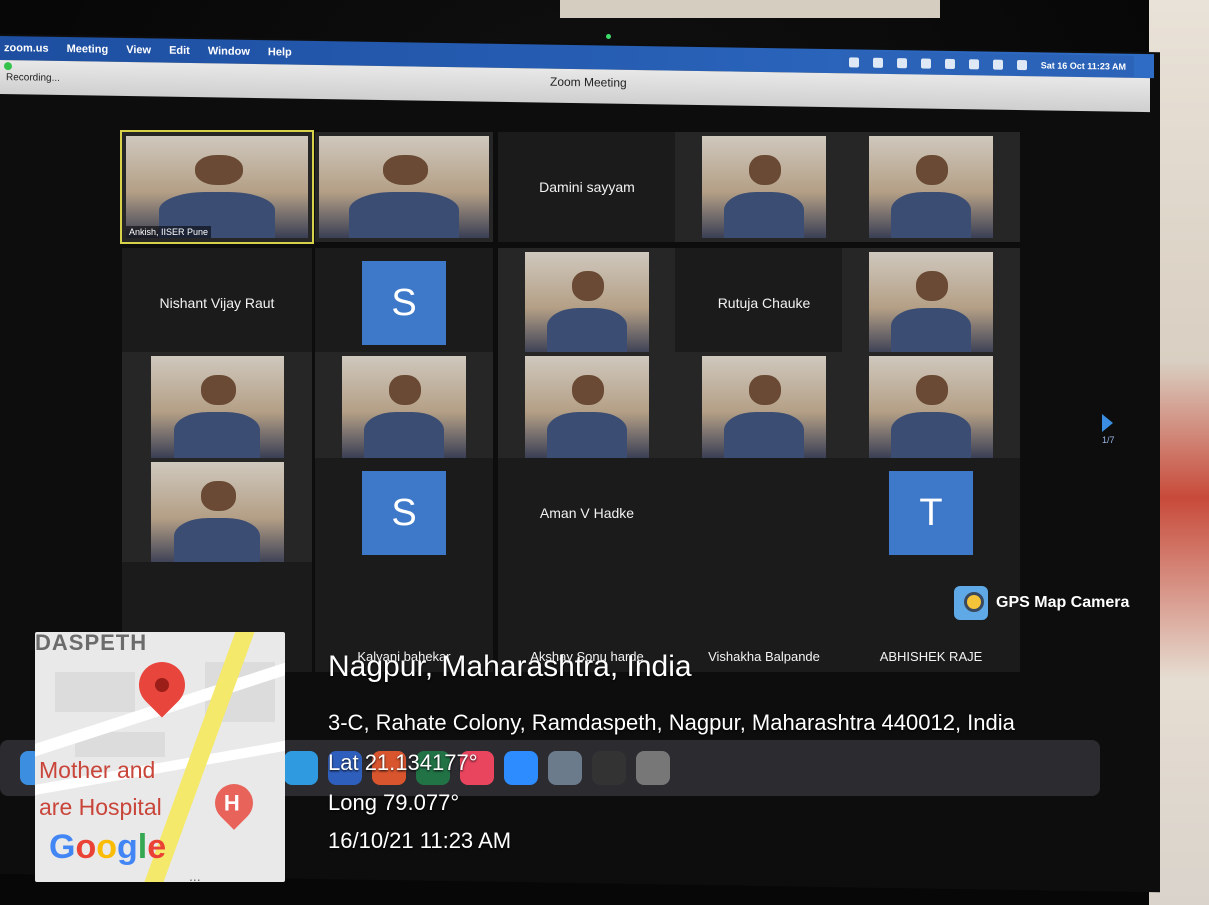  What do you see at coordinates (100, 807) in the screenshot?
I see `map-place-label-2: are Hospital` at bounding box center [100, 807].